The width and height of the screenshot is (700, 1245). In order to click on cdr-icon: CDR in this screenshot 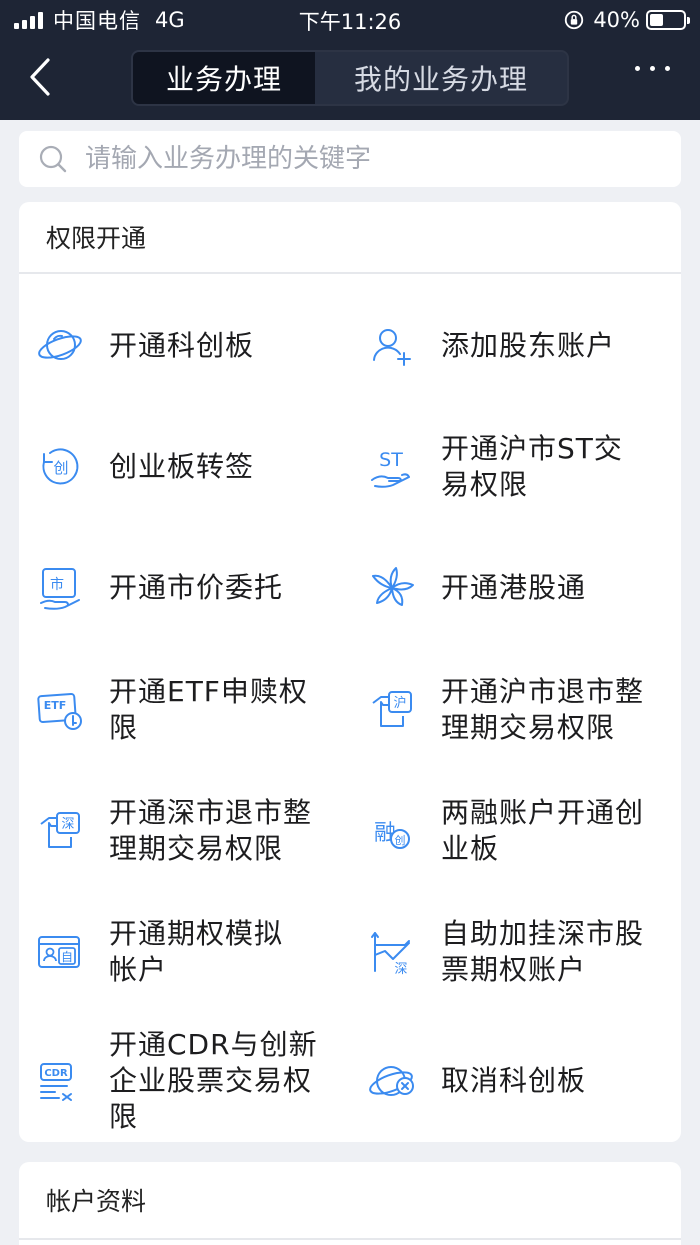, I will do `click(56, 1082)`.